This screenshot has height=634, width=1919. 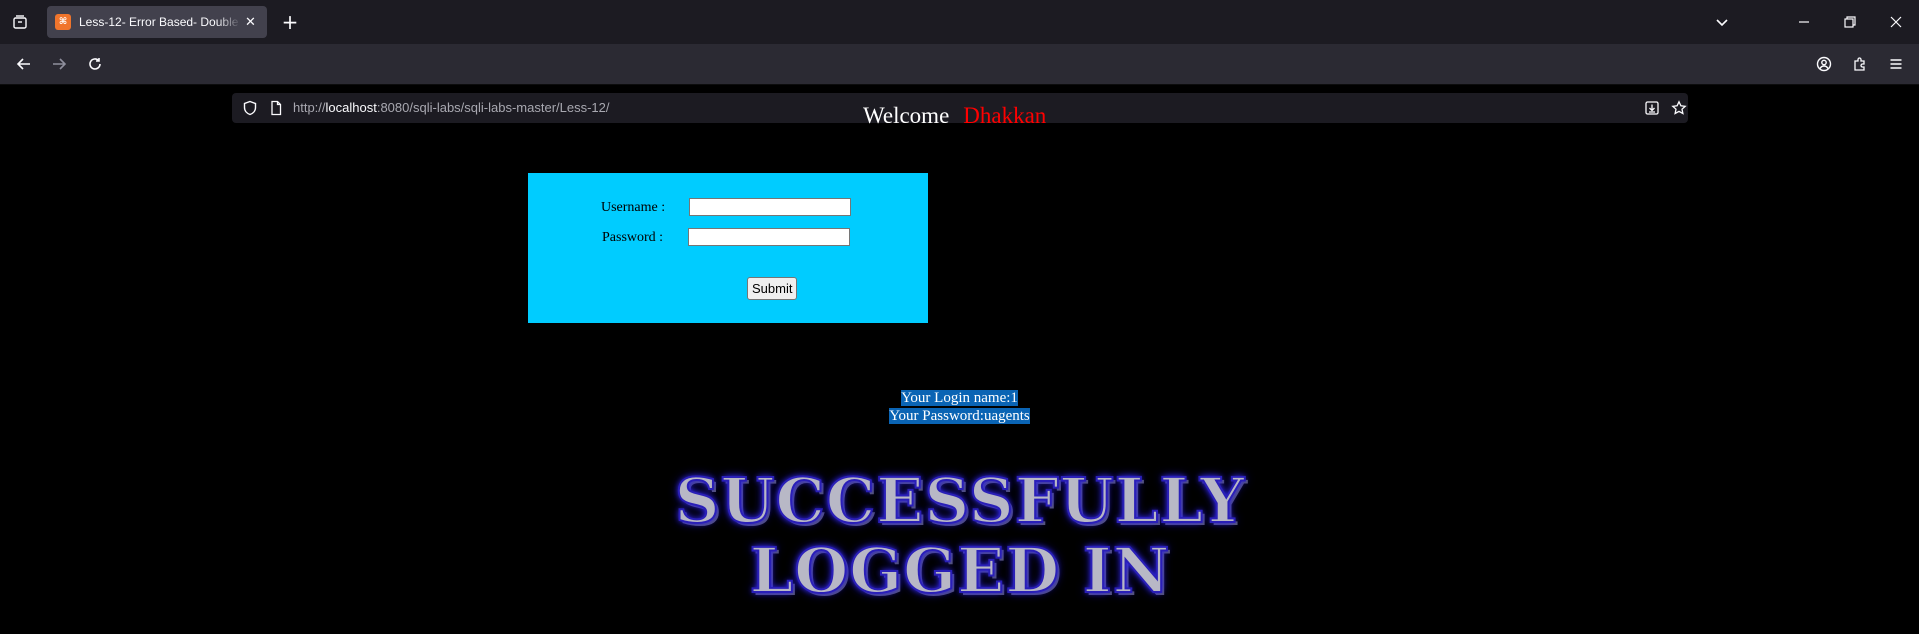 I want to click on tab-overview-icon, so click(x=20, y=22).